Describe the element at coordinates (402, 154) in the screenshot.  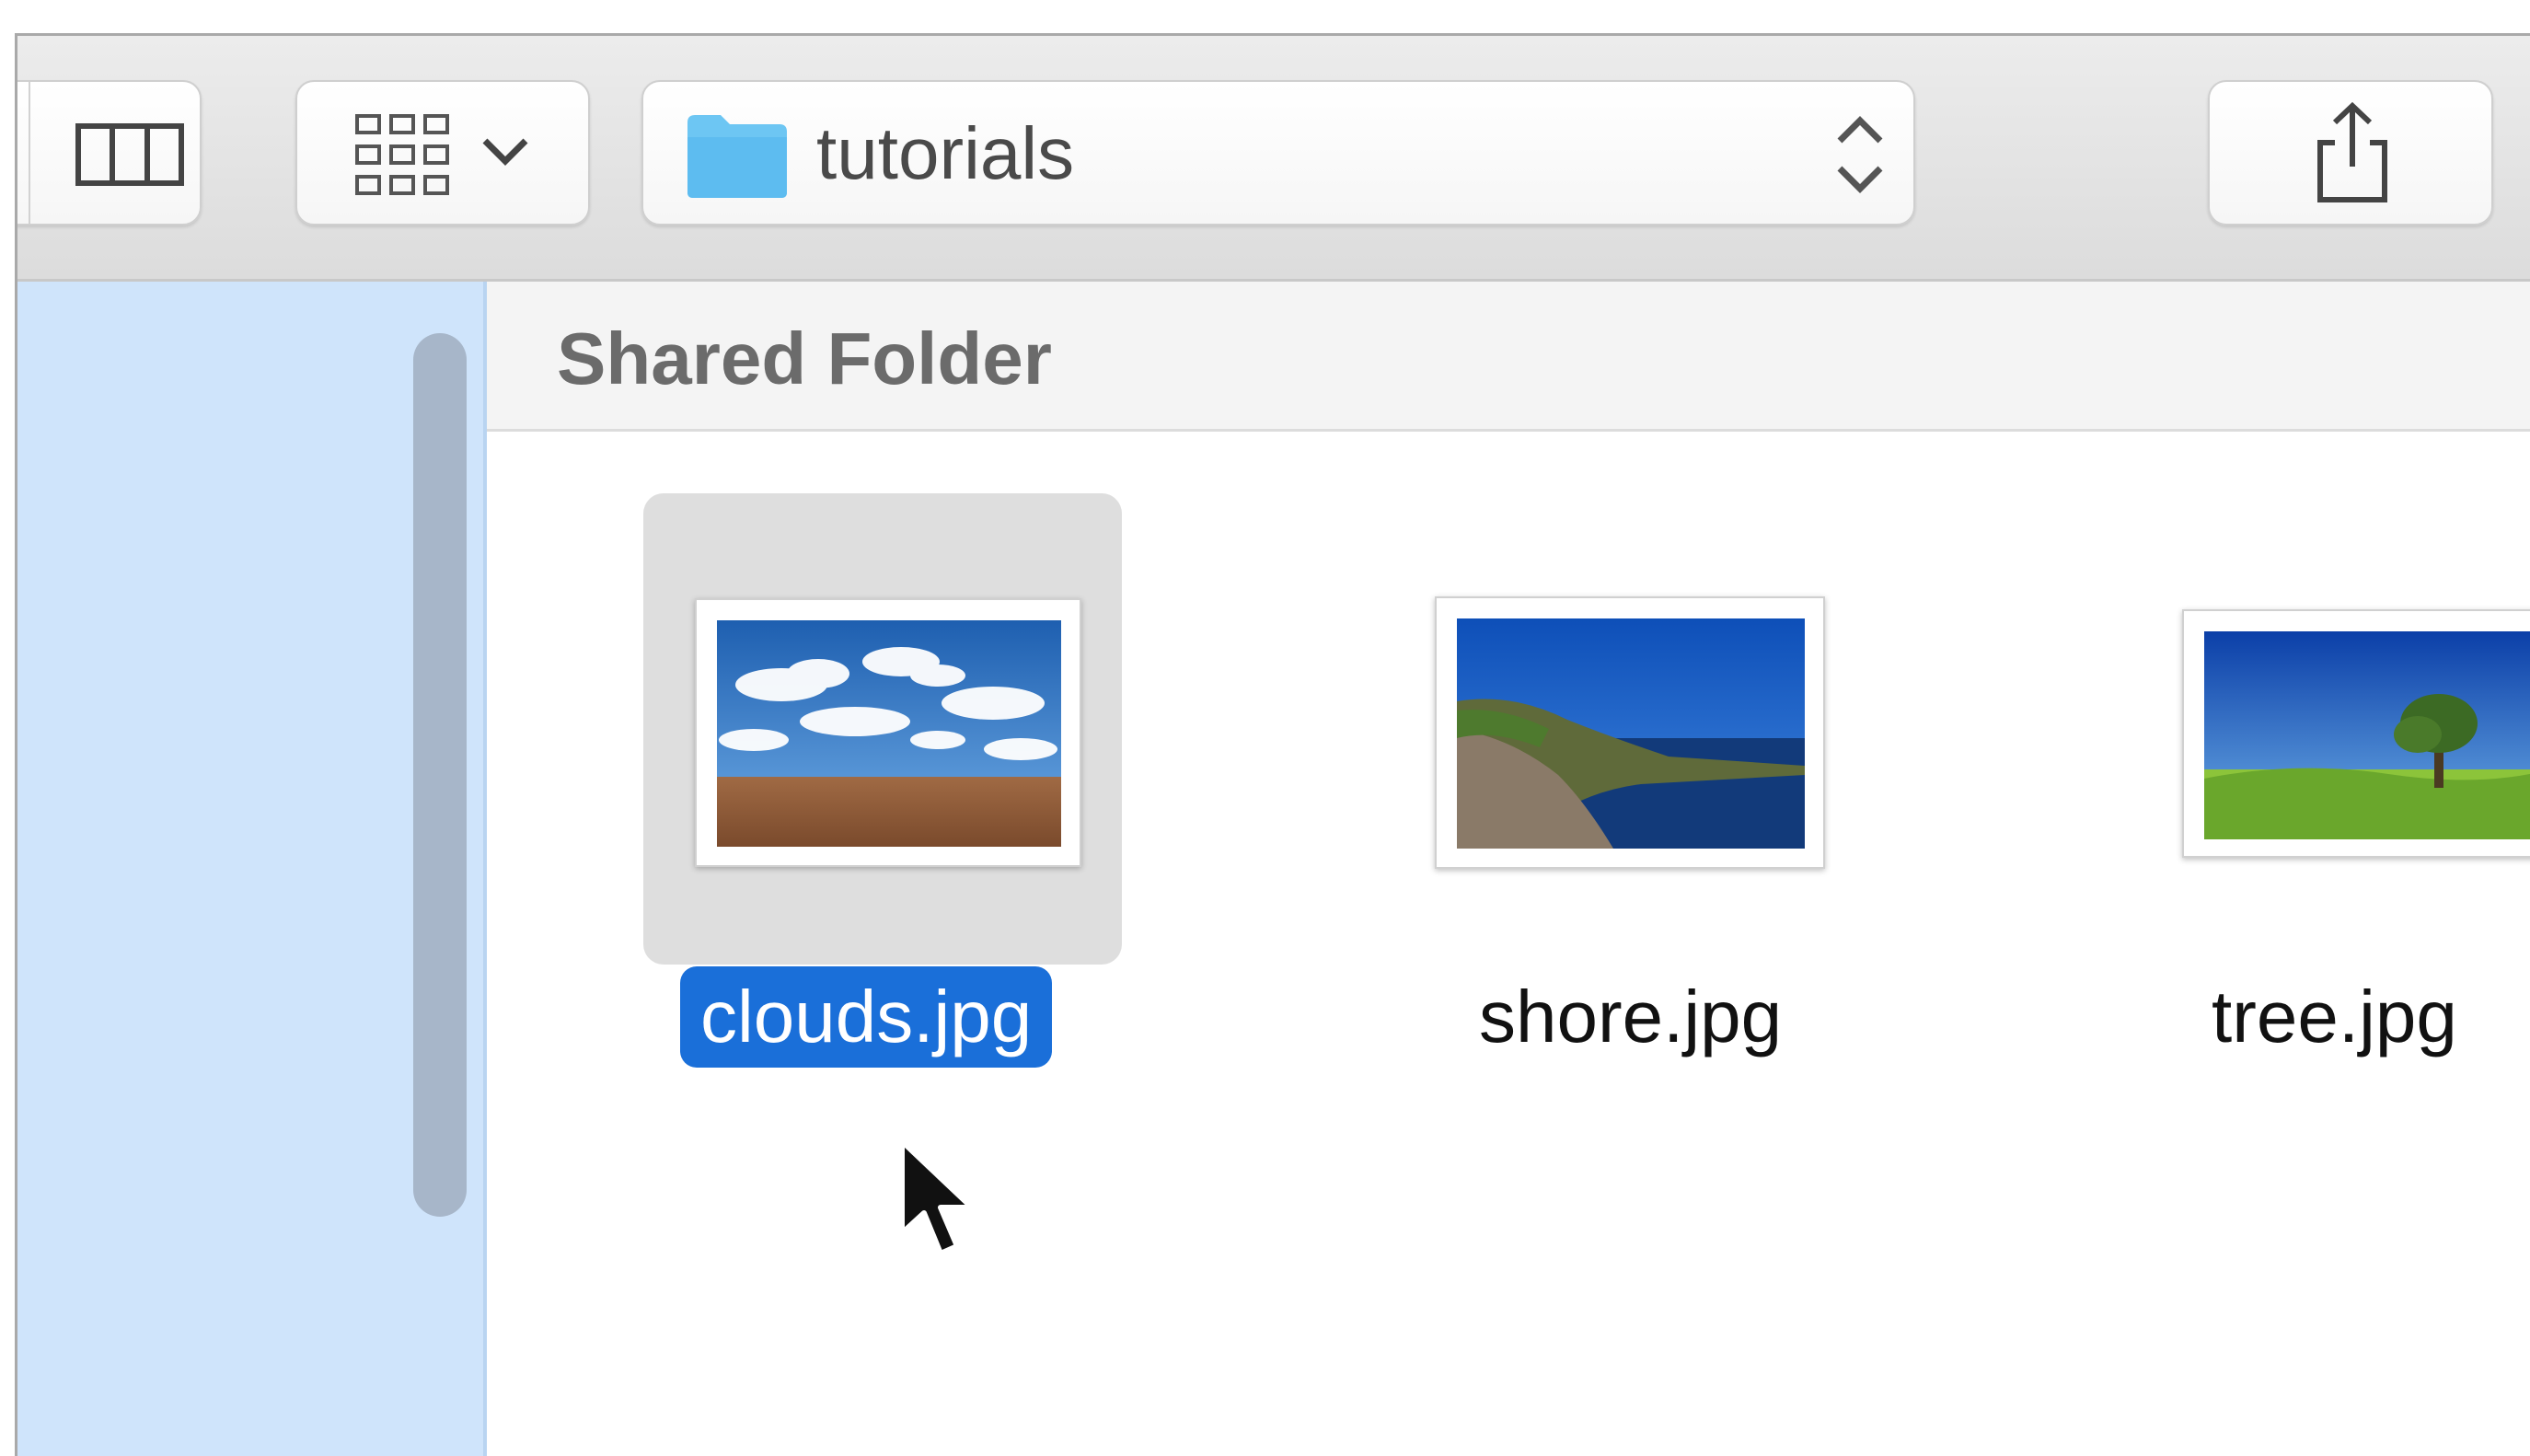
I see `grid-view-icon` at that location.